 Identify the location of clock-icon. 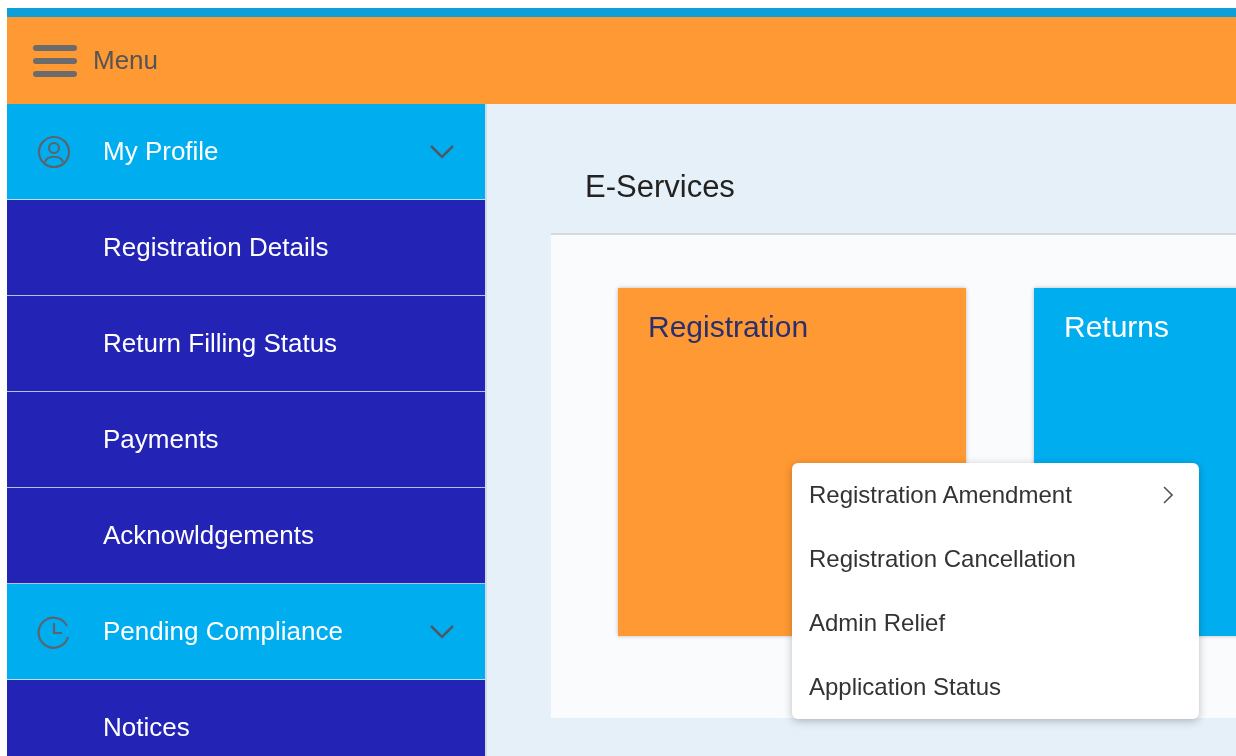
(54, 631).